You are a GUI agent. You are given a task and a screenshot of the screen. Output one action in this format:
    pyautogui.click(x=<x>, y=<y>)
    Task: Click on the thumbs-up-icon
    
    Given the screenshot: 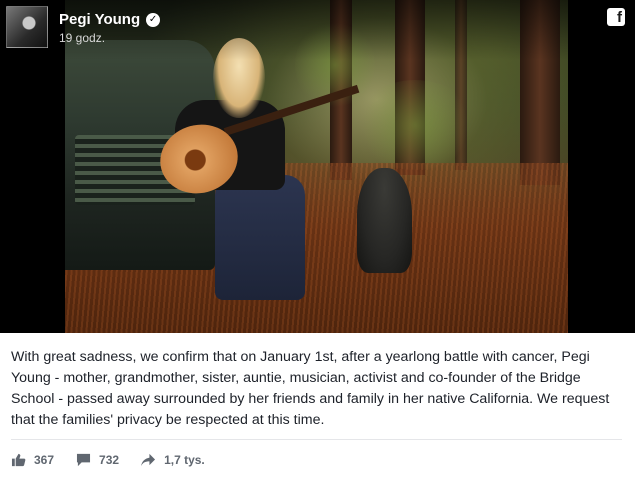 What is the action you would take?
    pyautogui.click(x=18, y=460)
    